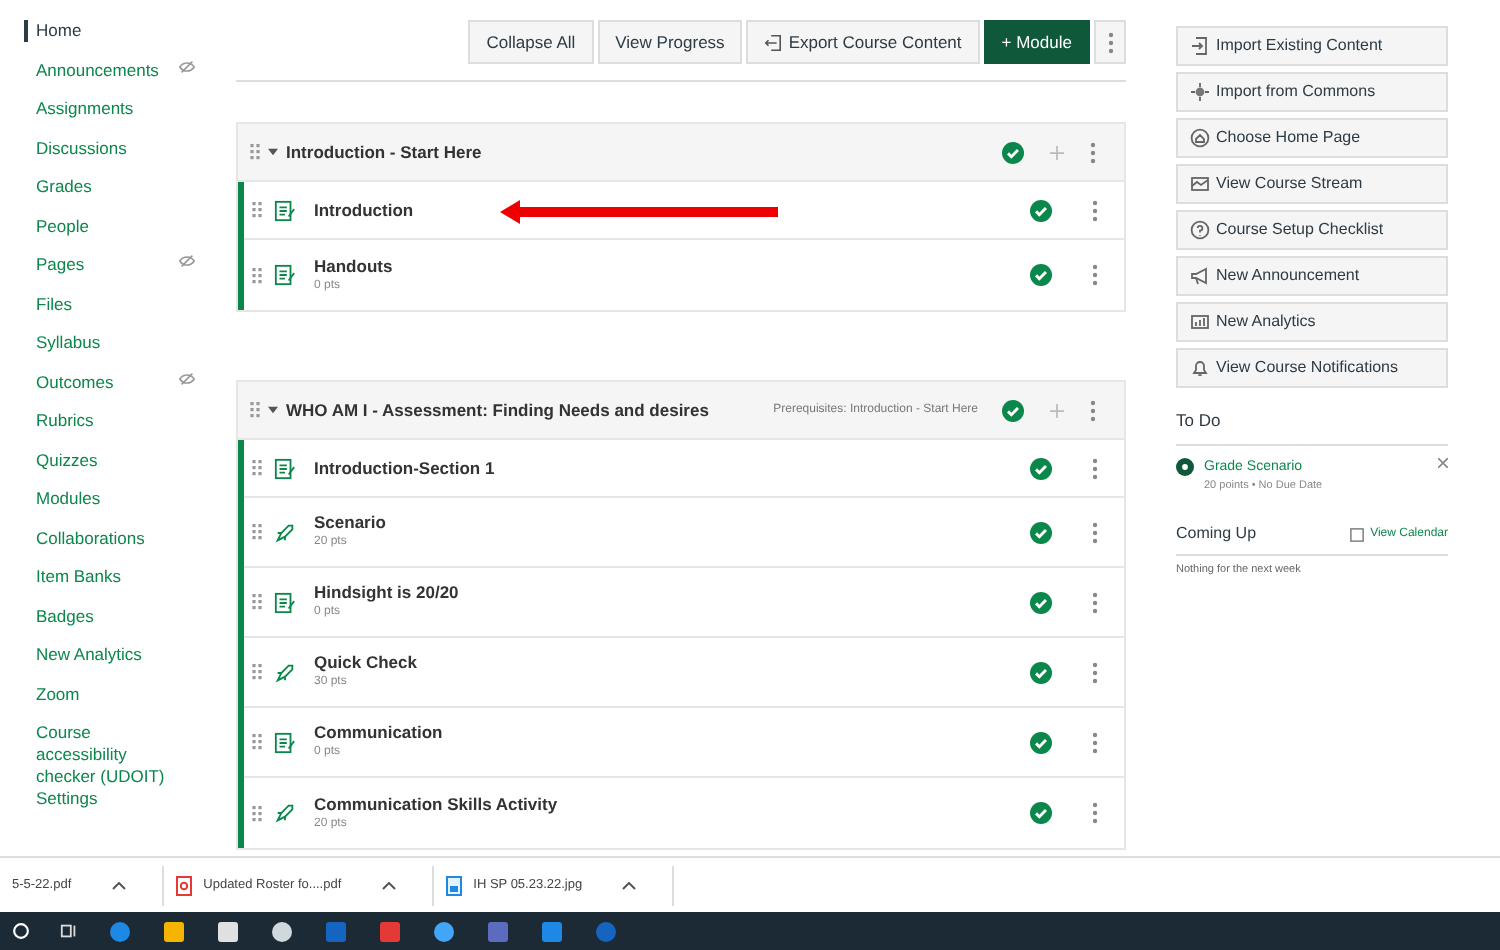 Image resolution: width=1500 pixels, height=950 pixels. I want to click on import-icon, so click(1200, 46).